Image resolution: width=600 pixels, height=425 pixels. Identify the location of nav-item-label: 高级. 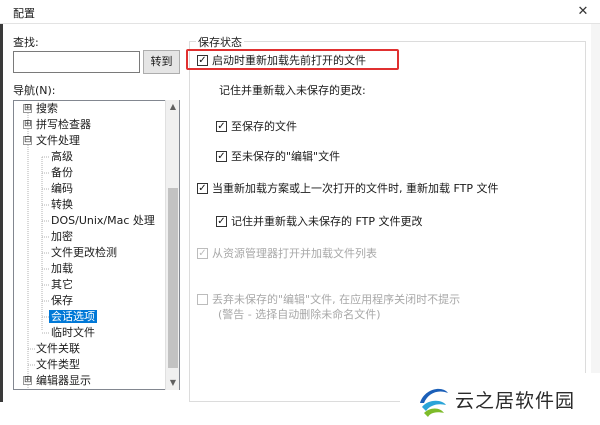
(62, 156).